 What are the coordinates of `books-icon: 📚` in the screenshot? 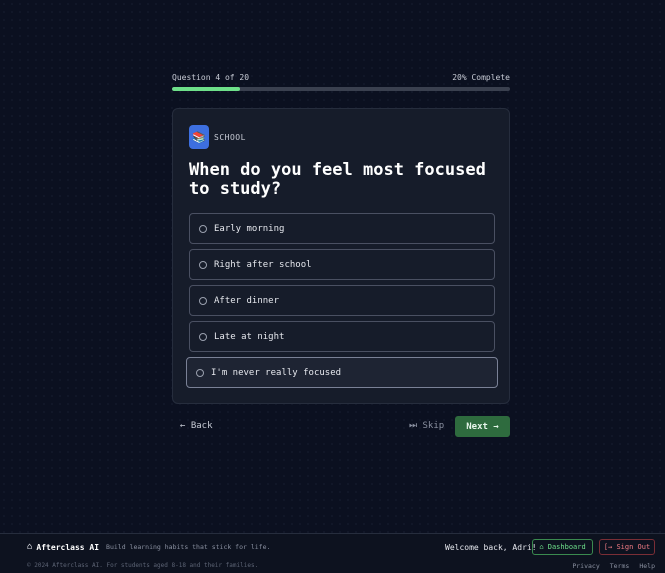 It's located at (199, 137).